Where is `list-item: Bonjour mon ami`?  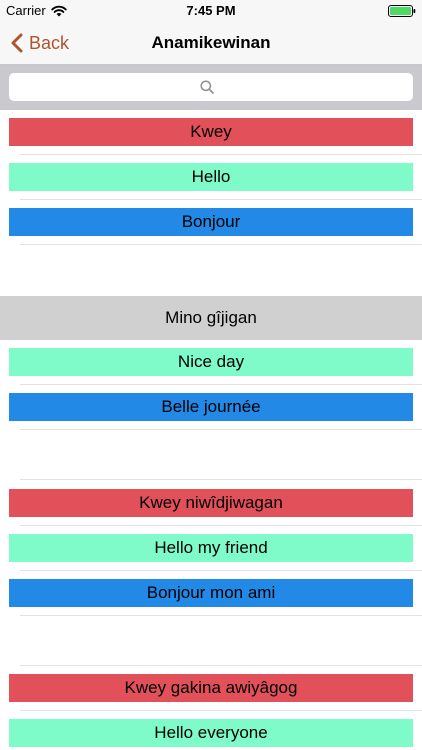
list-item: Bonjour mon ami is located at coordinates (211, 593).